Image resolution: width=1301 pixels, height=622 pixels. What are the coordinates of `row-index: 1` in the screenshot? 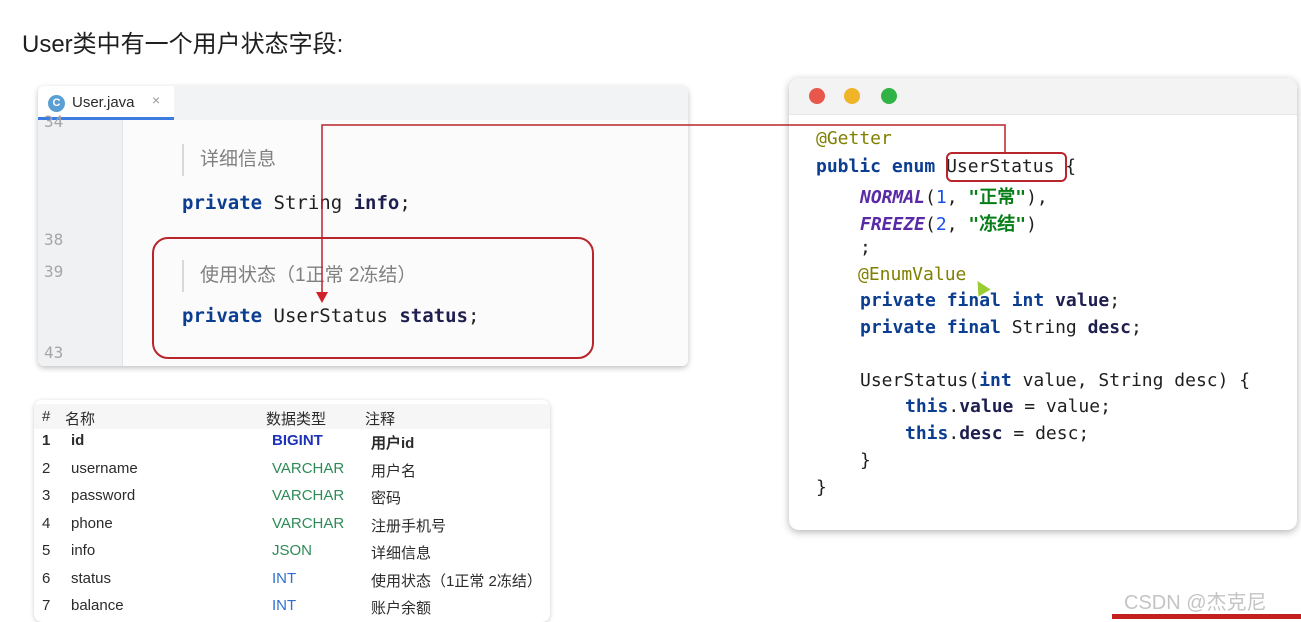 It's located at (46, 440).